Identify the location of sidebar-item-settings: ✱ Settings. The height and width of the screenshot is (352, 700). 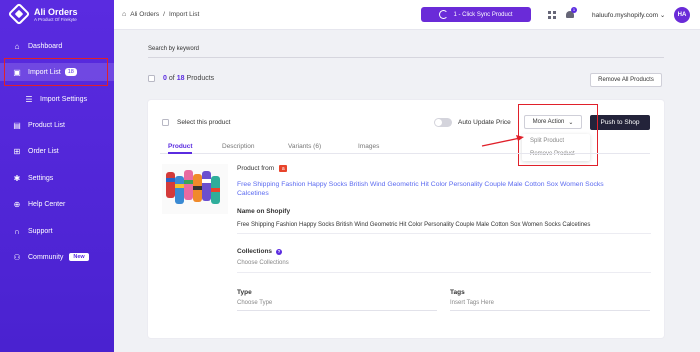
(57, 178).